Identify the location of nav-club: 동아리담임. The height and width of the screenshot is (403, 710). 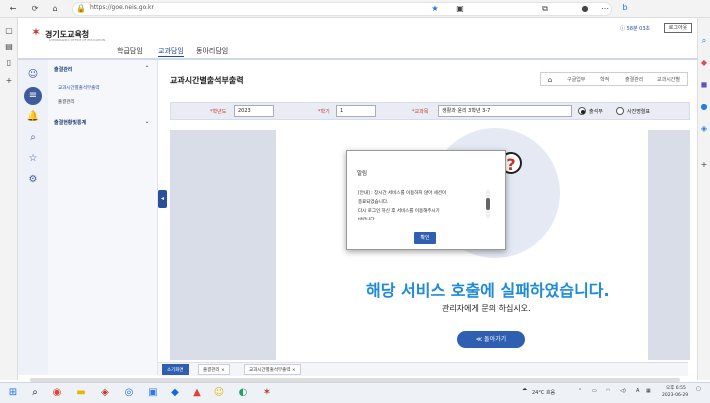
(212, 51).